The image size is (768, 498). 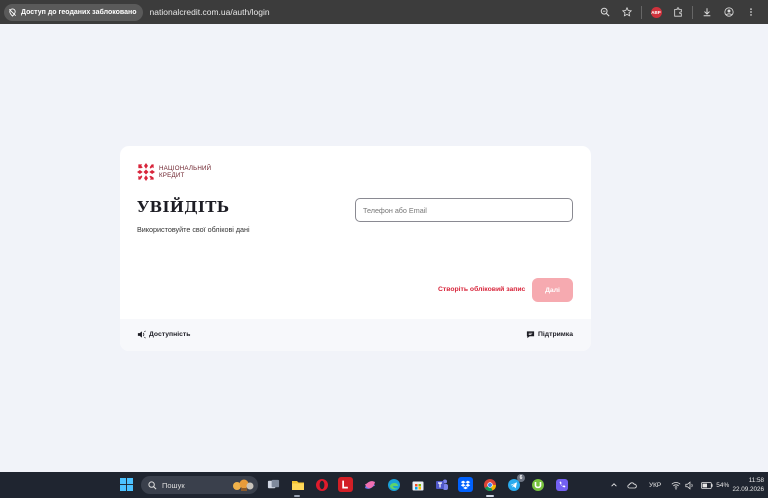 I want to click on clock-time: 11:58, so click(x=756, y=480).